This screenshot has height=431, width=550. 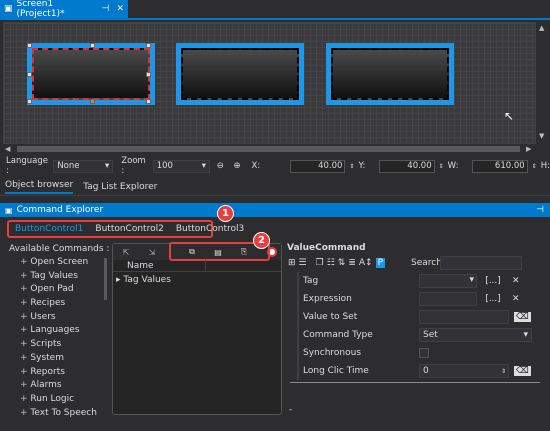 I want to click on command-item: Languages, so click(x=61, y=332).